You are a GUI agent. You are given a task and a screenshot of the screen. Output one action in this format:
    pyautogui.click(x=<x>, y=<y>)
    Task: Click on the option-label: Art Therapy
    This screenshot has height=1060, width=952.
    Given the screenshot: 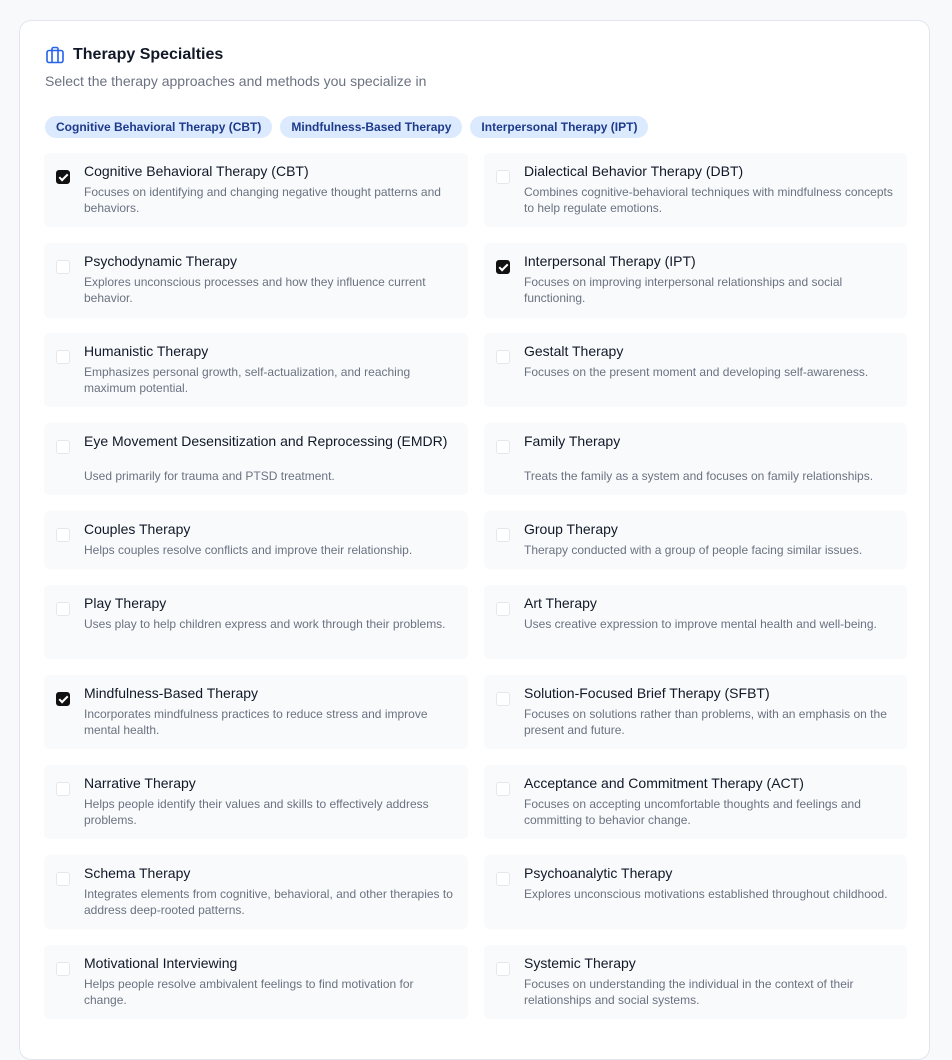 What is the action you would take?
    pyautogui.click(x=560, y=603)
    